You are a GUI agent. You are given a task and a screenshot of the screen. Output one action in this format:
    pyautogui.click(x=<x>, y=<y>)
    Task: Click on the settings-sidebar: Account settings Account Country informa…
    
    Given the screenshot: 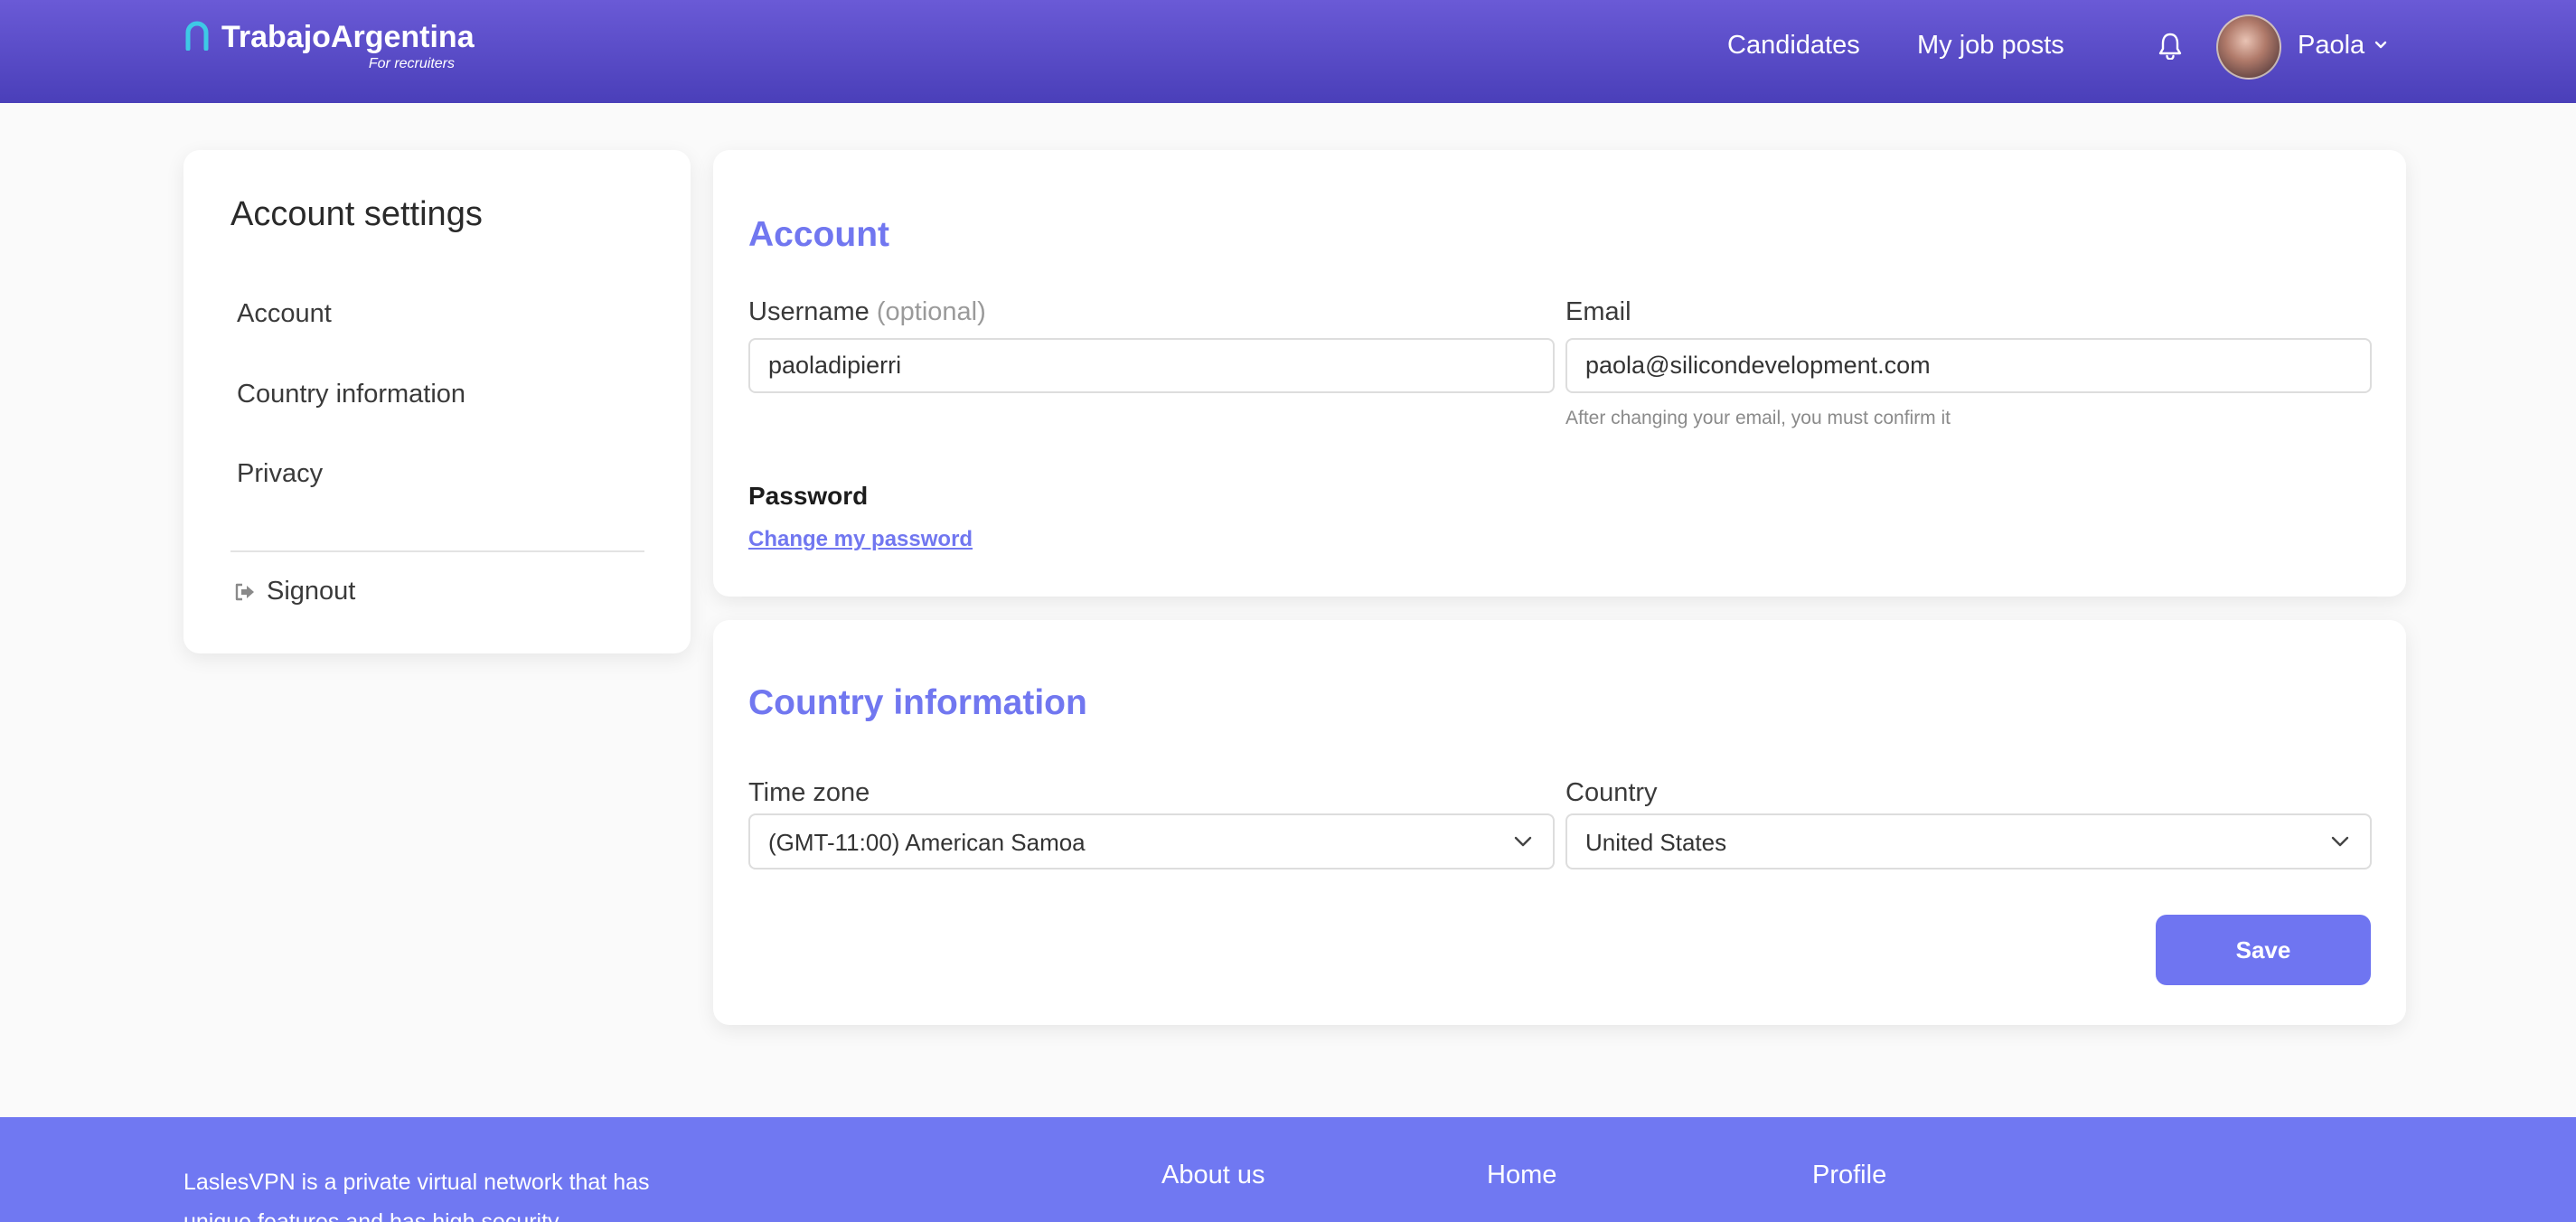 What is the action you would take?
    pyautogui.click(x=437, y=401)
    